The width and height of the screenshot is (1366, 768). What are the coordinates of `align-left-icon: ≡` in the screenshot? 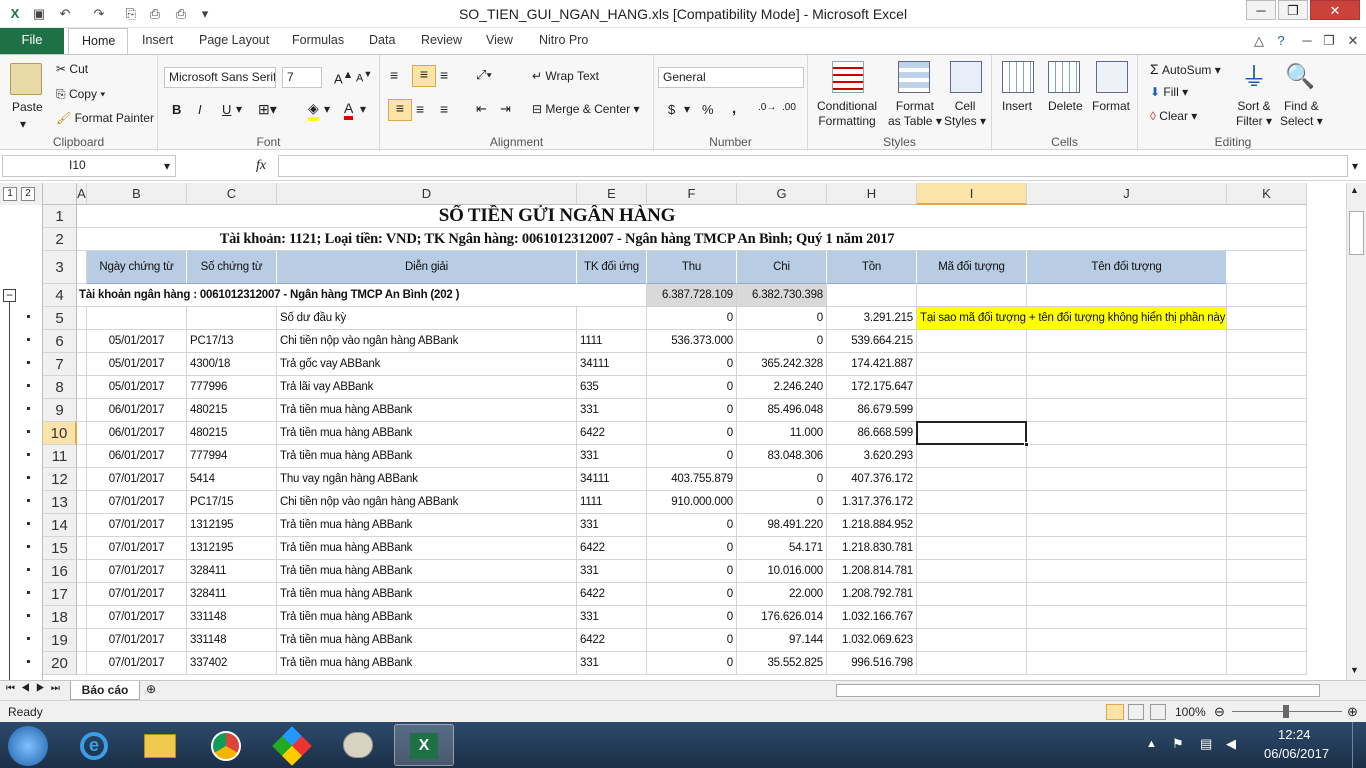 It's located at (400, 110).